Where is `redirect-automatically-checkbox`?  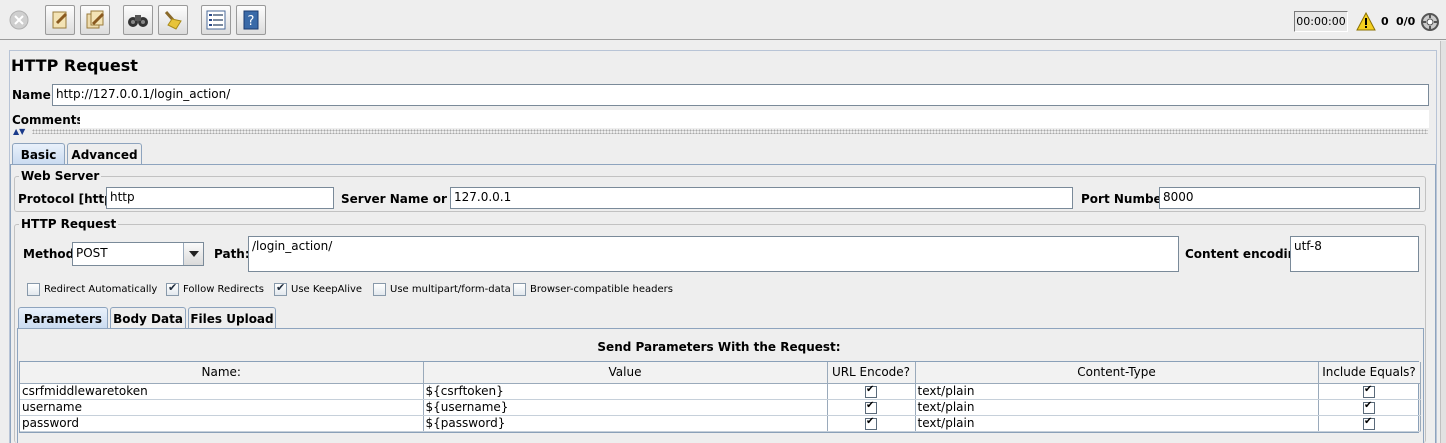
redirect-automatically-checkbox is located at coordinates (33, 289).